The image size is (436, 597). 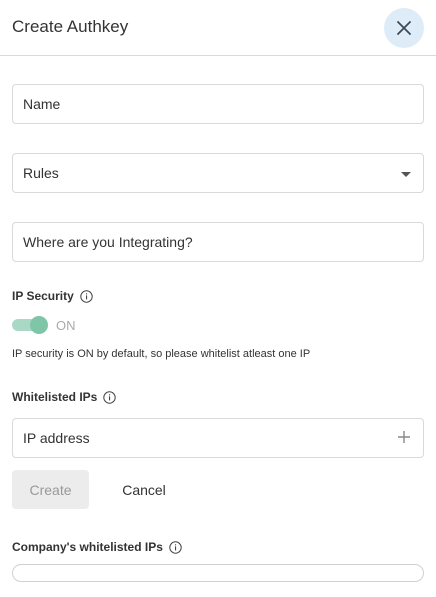 I want to click on close-icon, so click(x=404, y=28).